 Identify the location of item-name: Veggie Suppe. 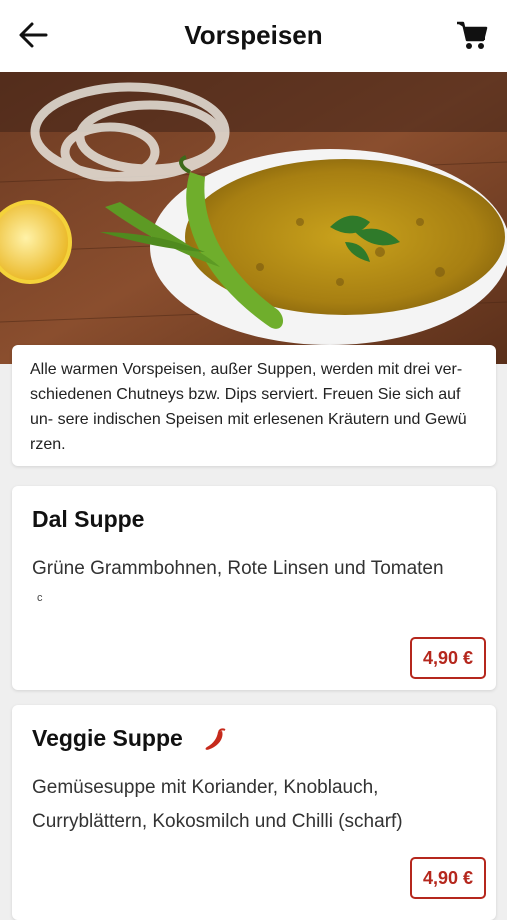
(107, 738).